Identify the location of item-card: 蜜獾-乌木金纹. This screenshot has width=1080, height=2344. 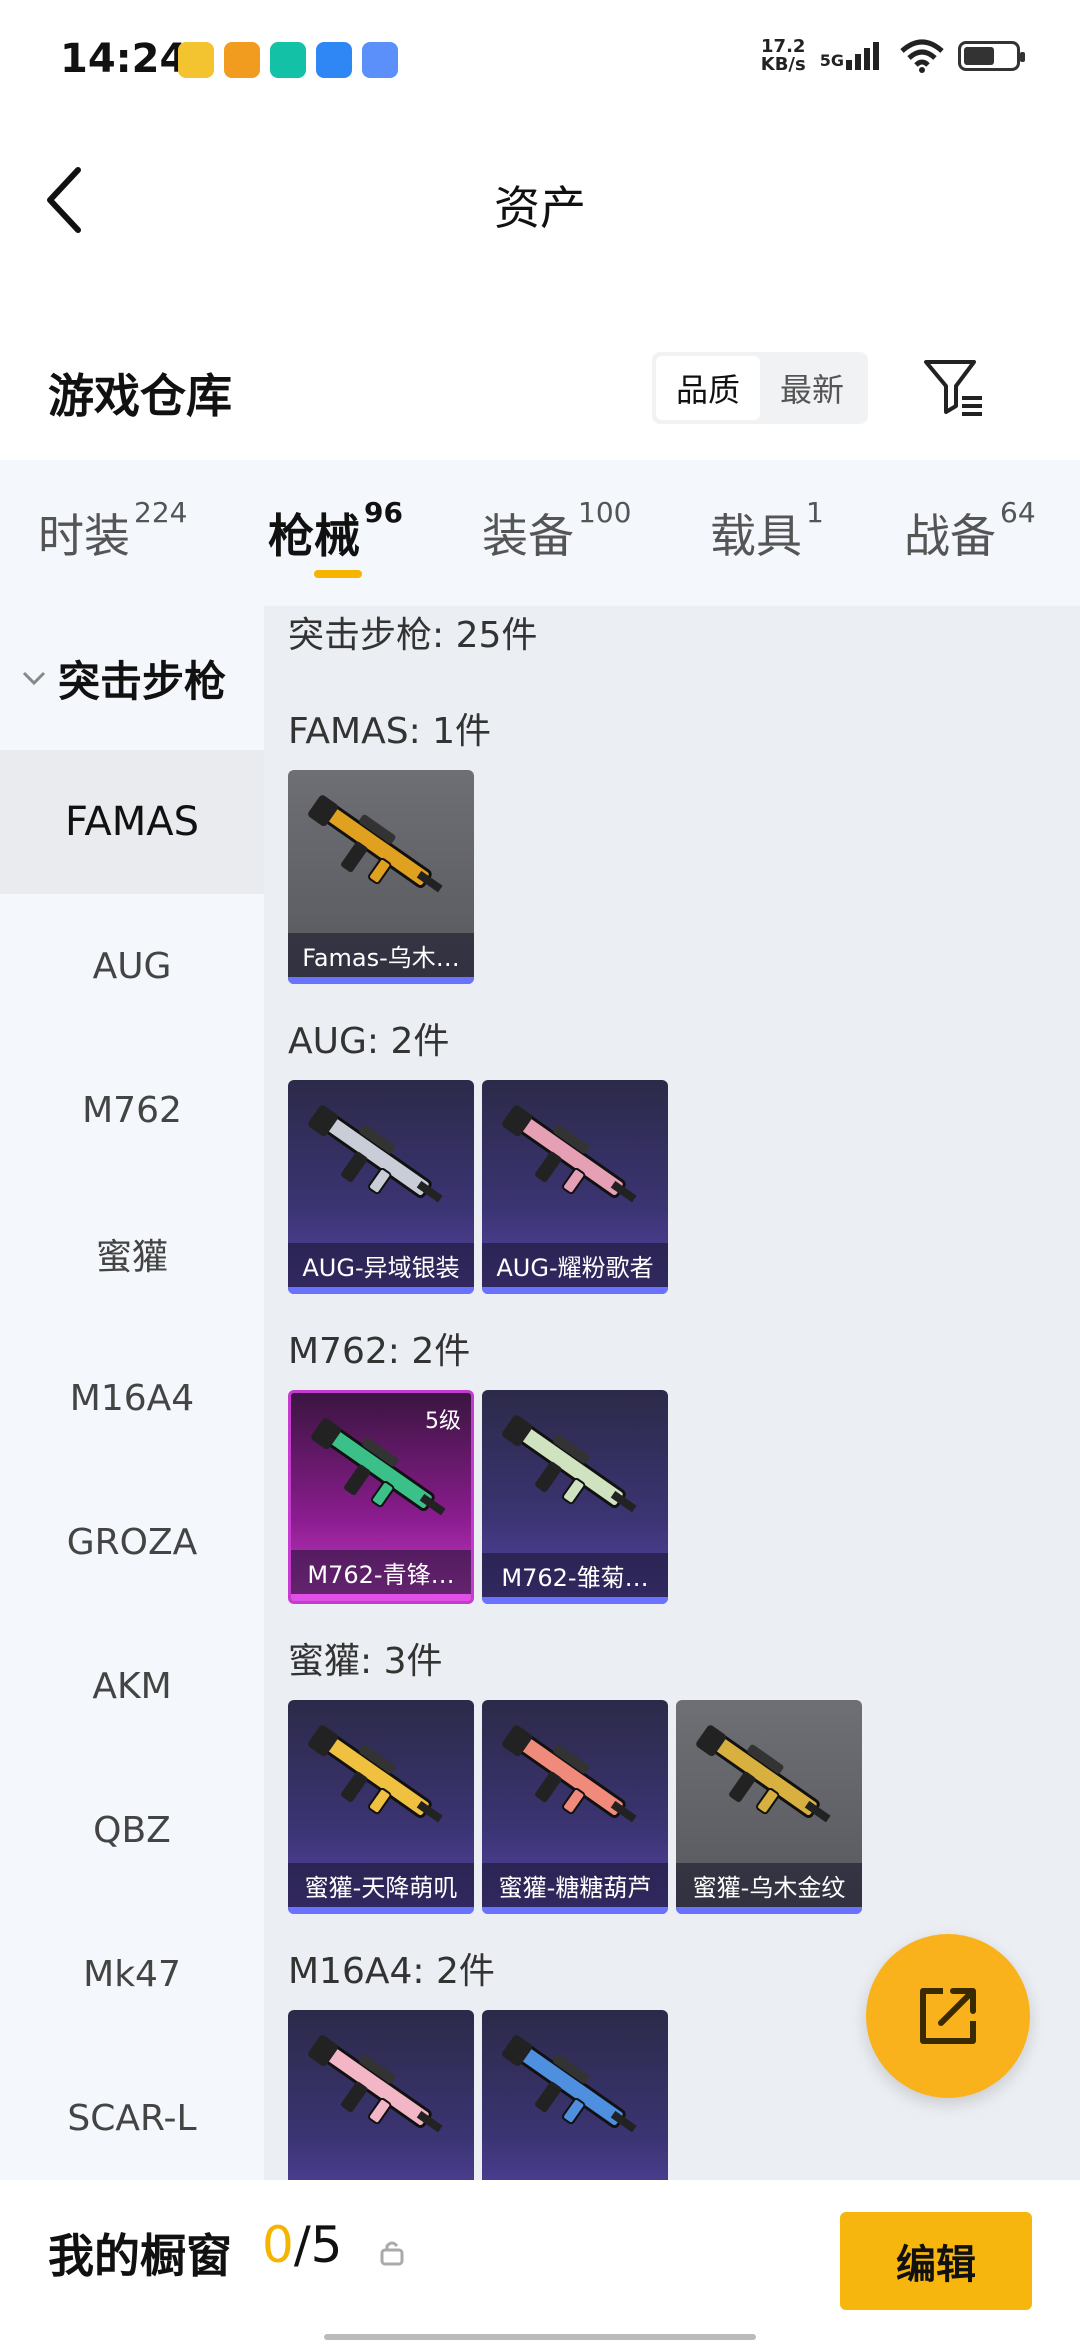
(769, 1807).